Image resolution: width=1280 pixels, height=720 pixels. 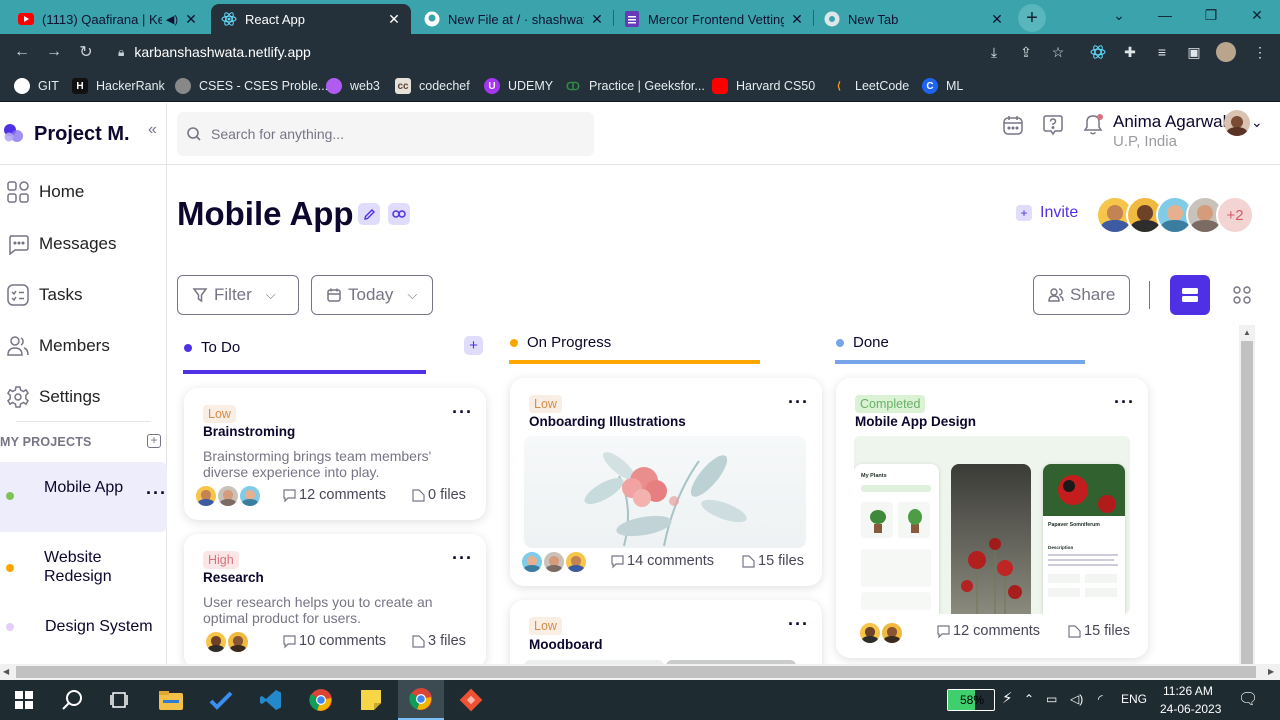 What do you see at coordinates (666, 632) in the screenshot?
I see `task-card: Low ··· Moodboard` at bounding box center [666, 632].